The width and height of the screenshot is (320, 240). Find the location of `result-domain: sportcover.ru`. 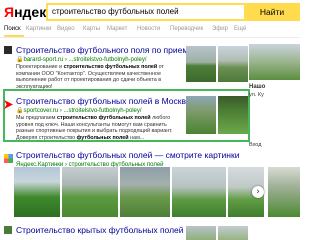

result-domain: sportcover.ru is located at coordinates (40, 111).